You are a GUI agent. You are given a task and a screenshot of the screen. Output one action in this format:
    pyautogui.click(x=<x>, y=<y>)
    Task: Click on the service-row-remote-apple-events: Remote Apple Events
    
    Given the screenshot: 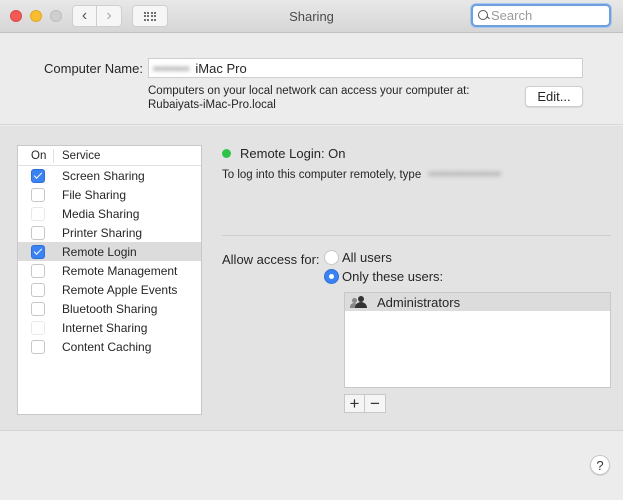 What is the action you would take?
    pyautogui.click(x=109, y=289)
    